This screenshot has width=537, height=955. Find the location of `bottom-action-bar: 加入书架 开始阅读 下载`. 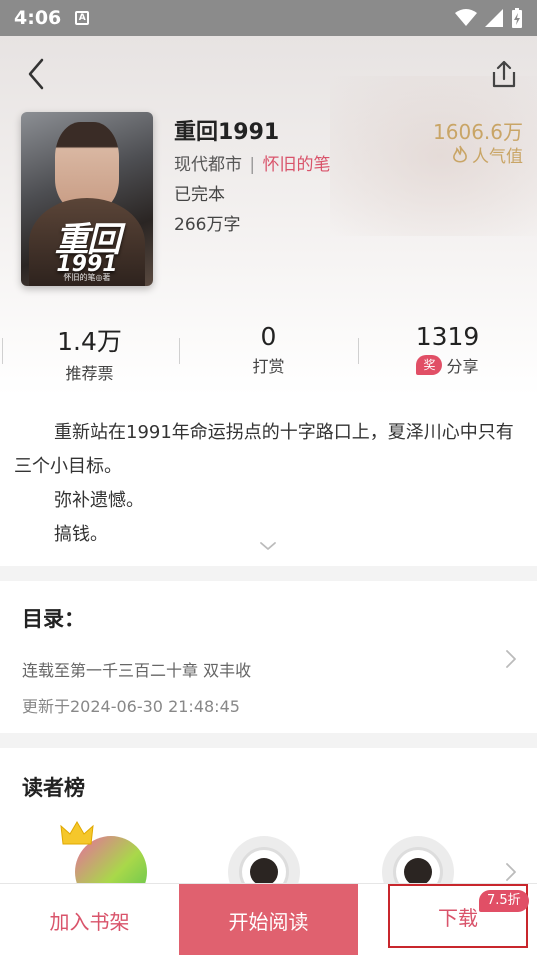

bottom-action-bar: 加入书架 开始阅读 下载 is located at coordinates (268, 919).